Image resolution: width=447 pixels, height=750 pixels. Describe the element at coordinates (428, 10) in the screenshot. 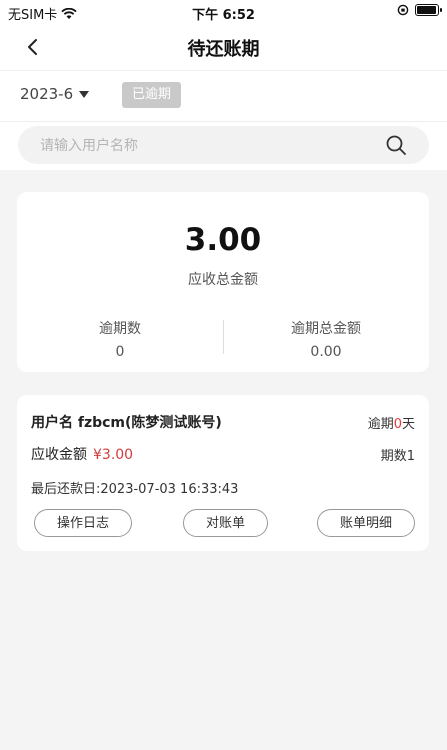

I see `battery-icon` at that location.